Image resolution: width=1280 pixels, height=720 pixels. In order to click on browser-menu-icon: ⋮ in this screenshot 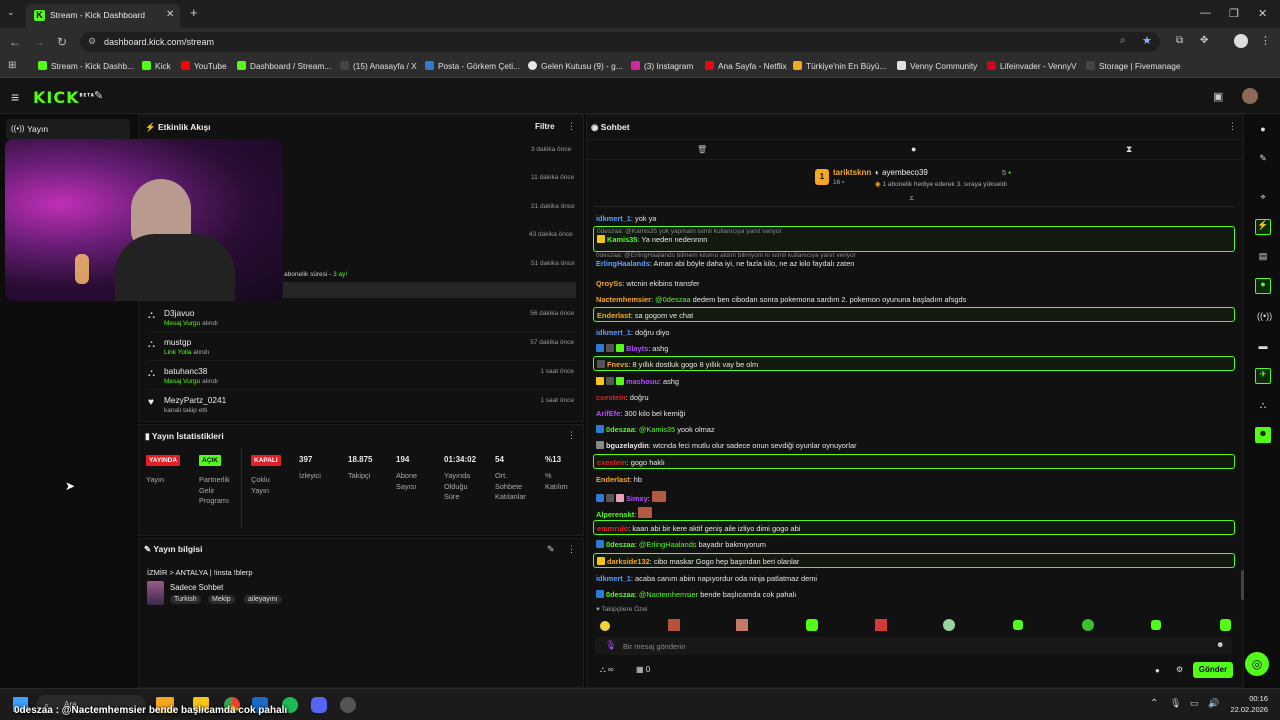, I will do `click(1265, 40)`.